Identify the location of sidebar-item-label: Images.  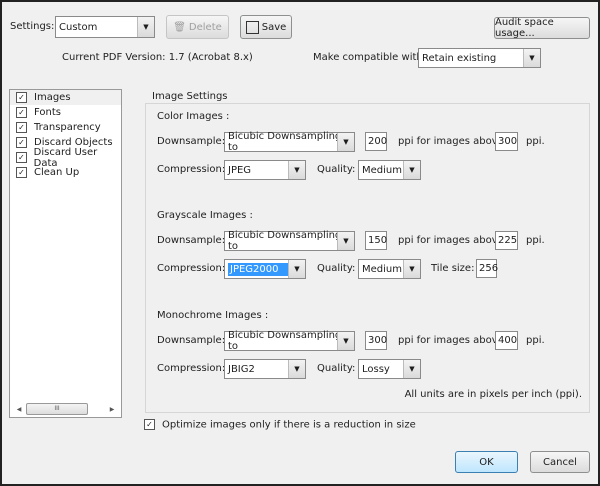
(52, 97).